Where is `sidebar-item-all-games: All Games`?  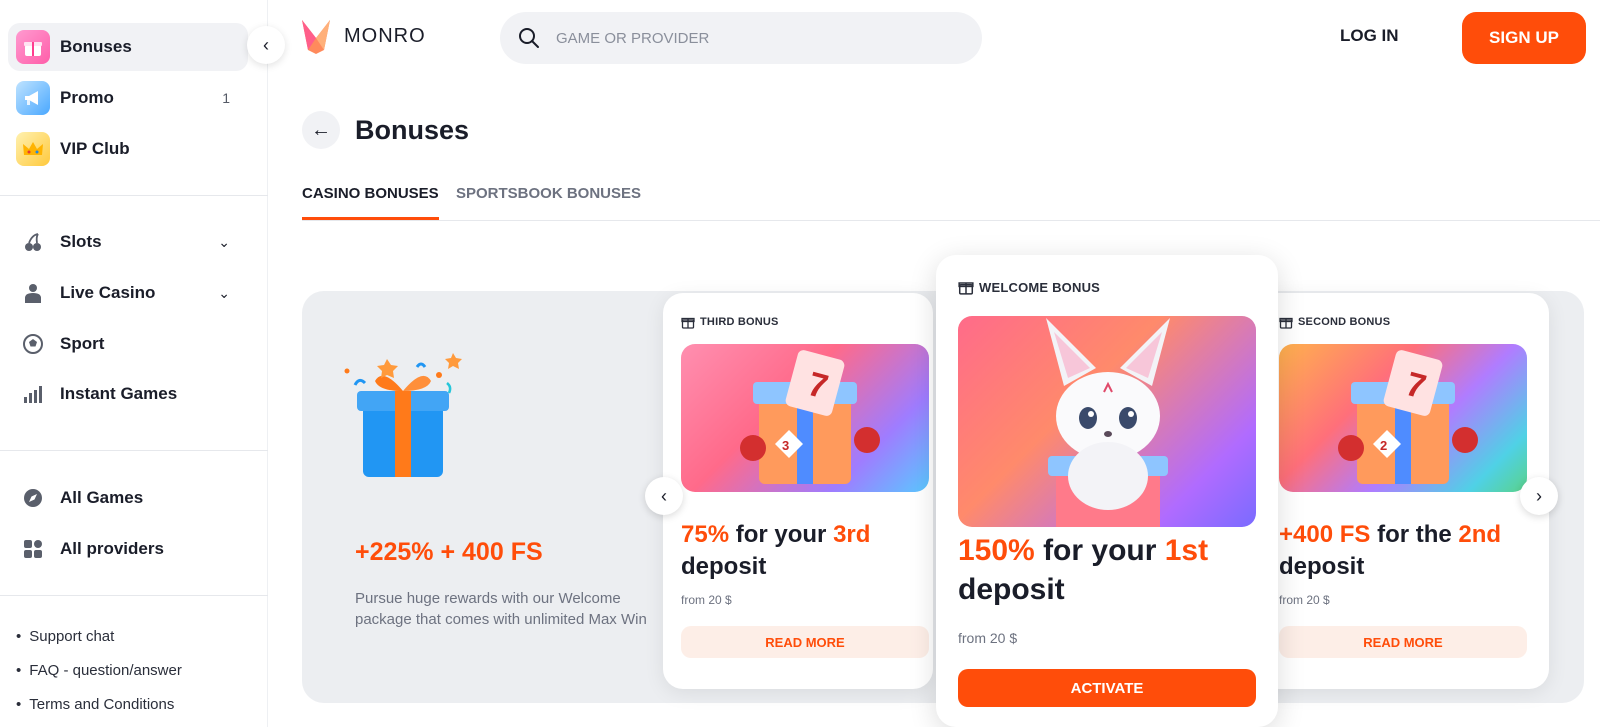 sidebar-item-all-games: All Games is located at coordinates (128, 498).